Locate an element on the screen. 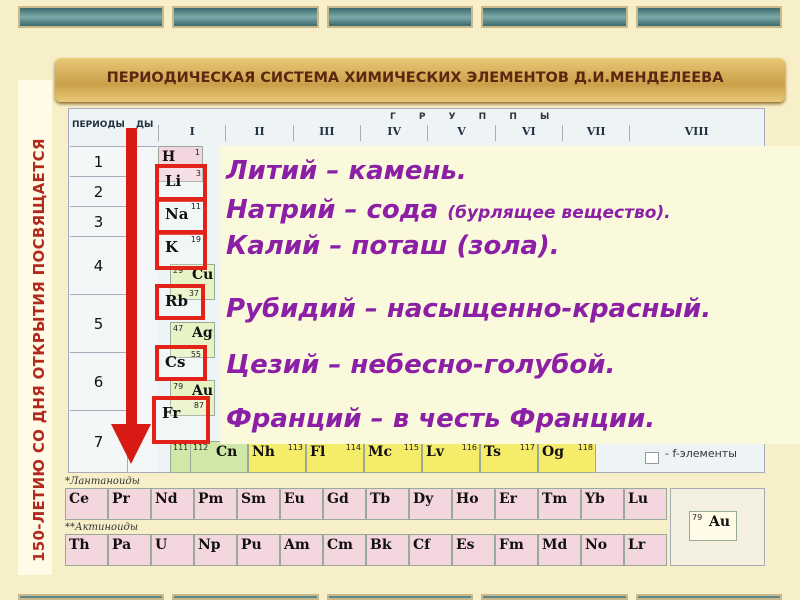 The height and width of the screenshot is (600, 800). sidebar-caption: 150-ЛЕТИЮ СО ДНЯ ОТКРЫТИЯ ПОСВЯЩАЕТСЯ is located at coordinates (39, 350).